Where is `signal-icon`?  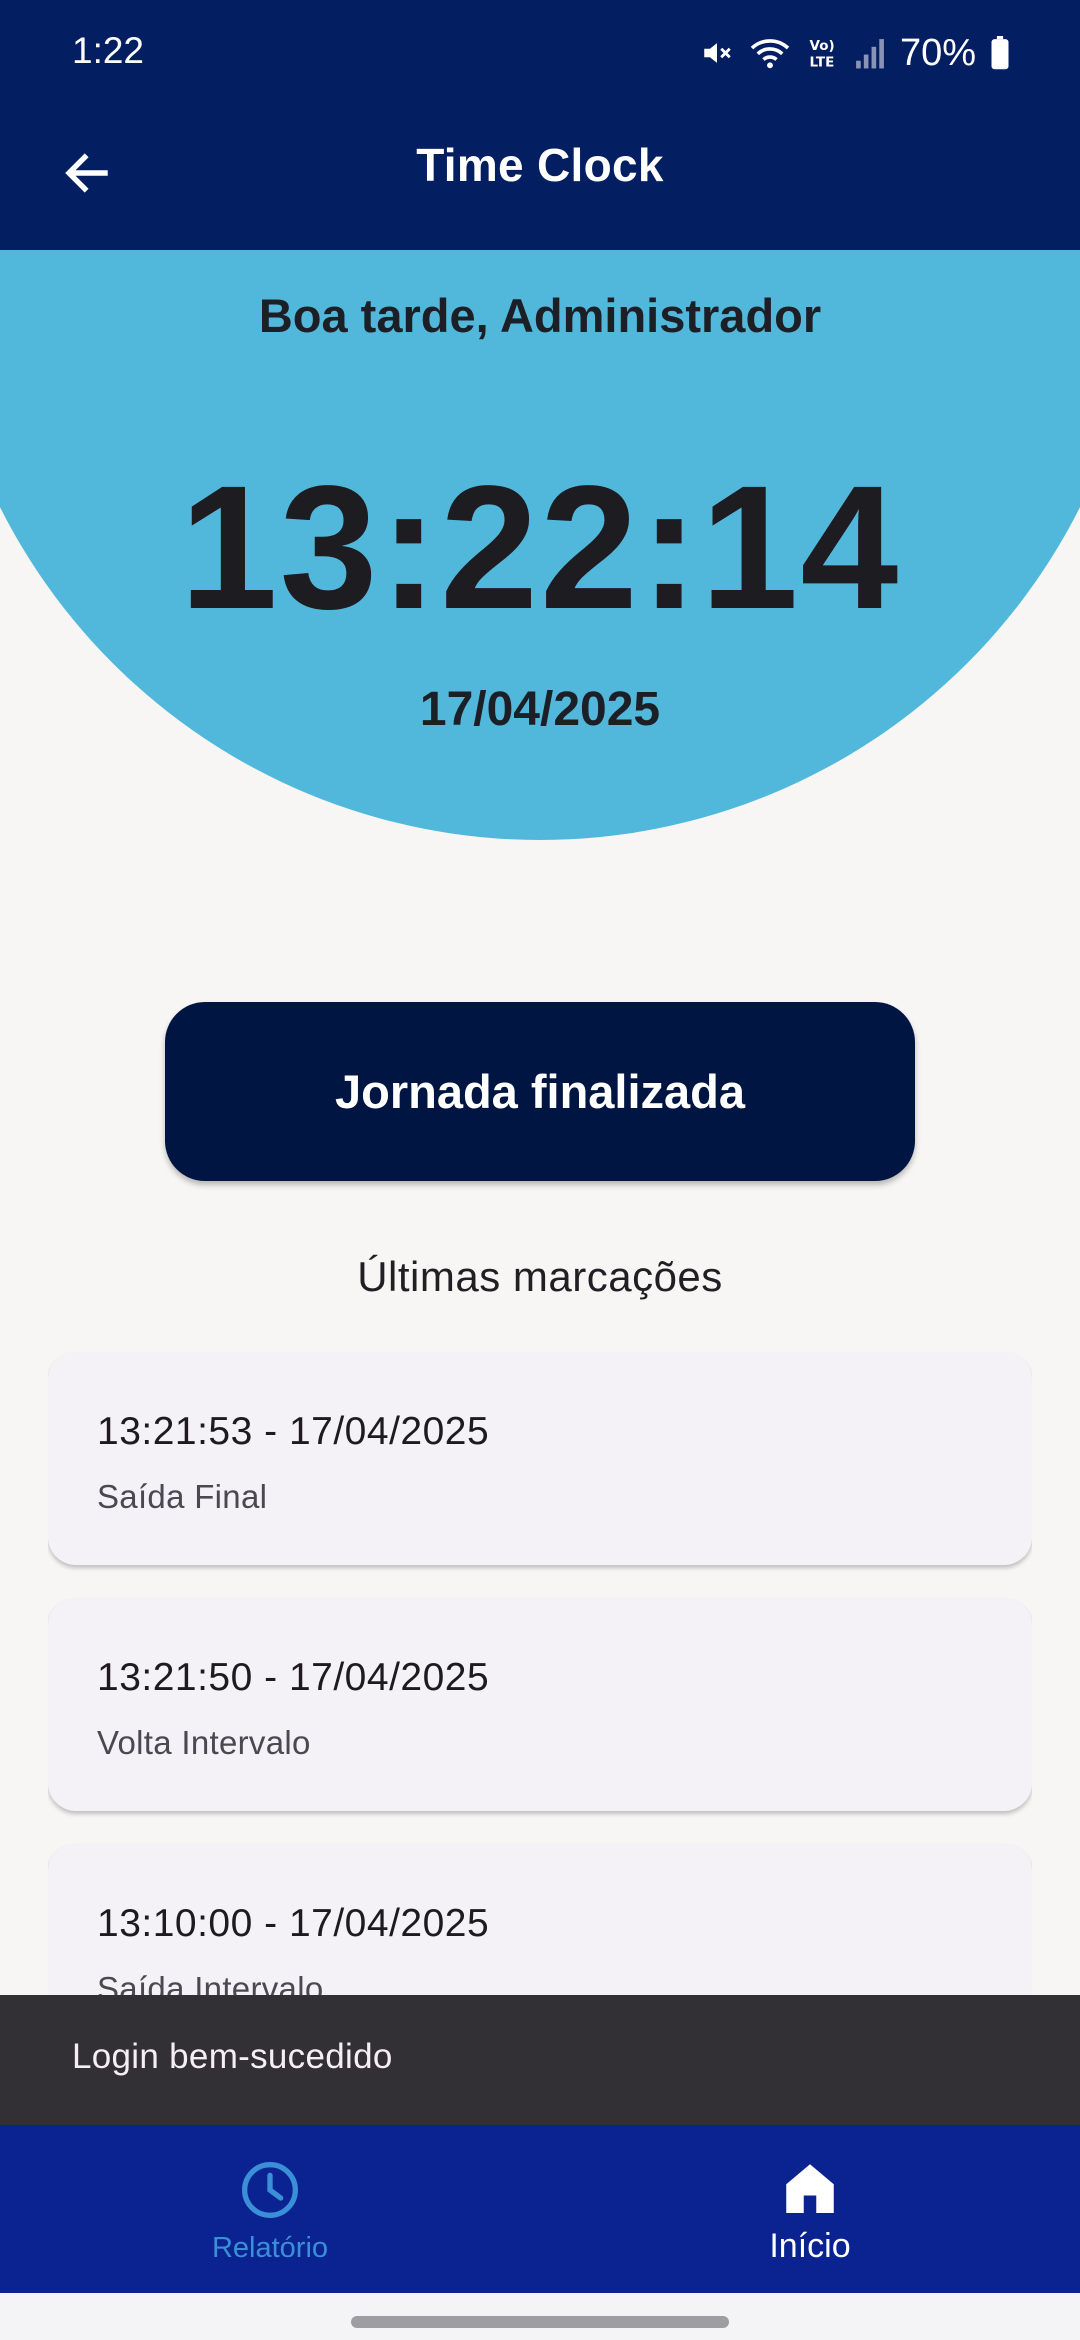
signal-icon is located at coordinates (870, 53).